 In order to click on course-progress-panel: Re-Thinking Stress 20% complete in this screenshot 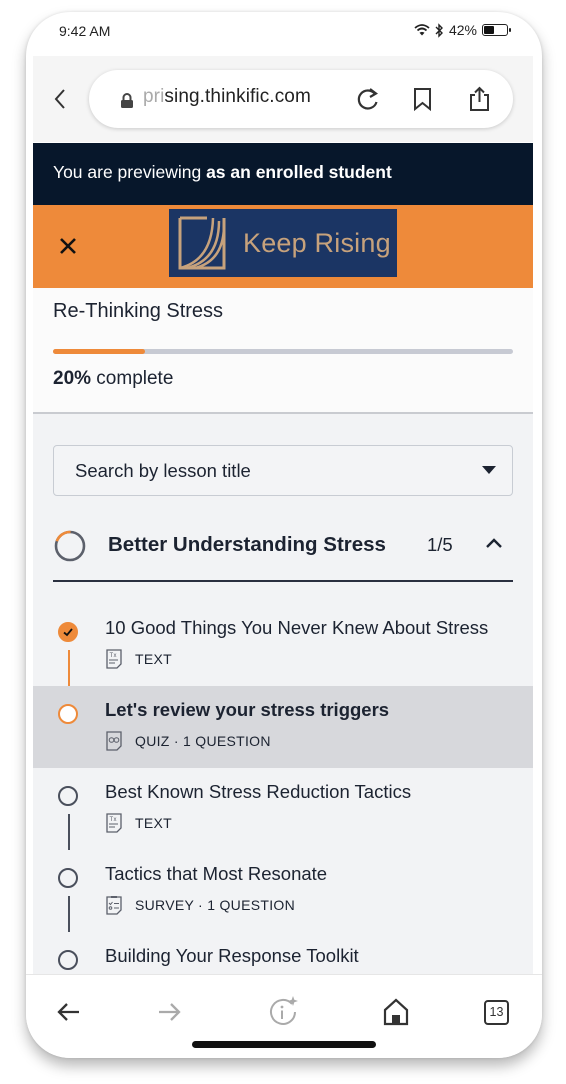, I will do `click(283, 350)`.